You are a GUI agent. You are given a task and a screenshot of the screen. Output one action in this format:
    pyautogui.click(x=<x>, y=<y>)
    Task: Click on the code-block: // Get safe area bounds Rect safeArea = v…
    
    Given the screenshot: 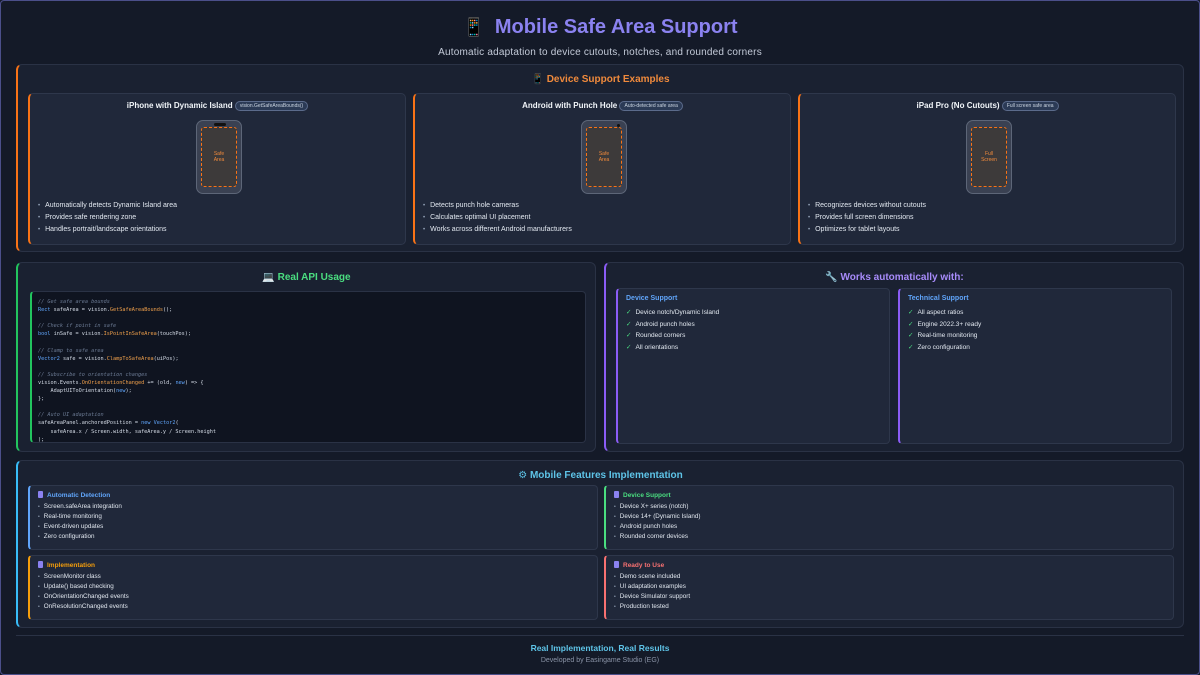 What is the action you would take?
    pyautogui.click(x=308, y=367)
    